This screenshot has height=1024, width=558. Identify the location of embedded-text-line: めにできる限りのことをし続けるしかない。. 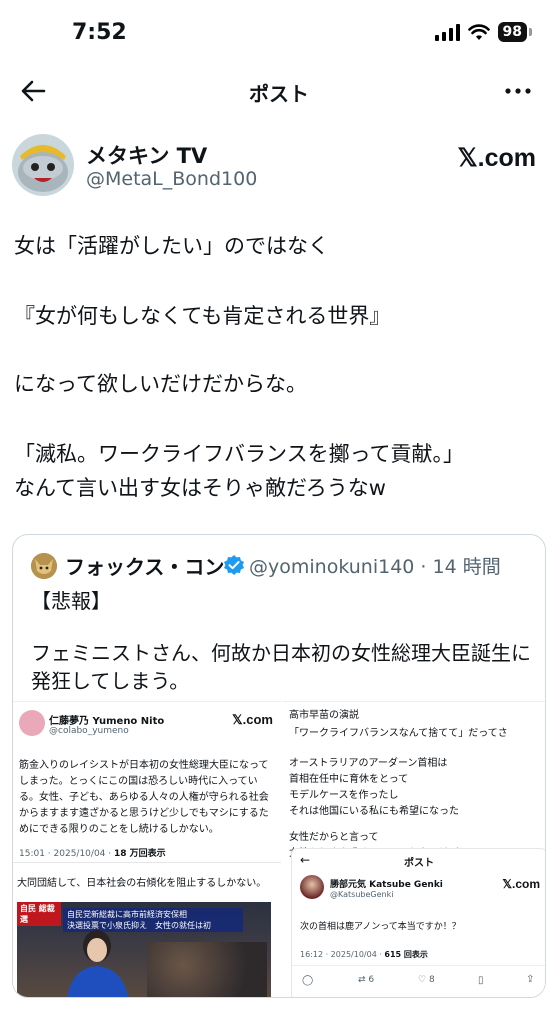
(119, 829).